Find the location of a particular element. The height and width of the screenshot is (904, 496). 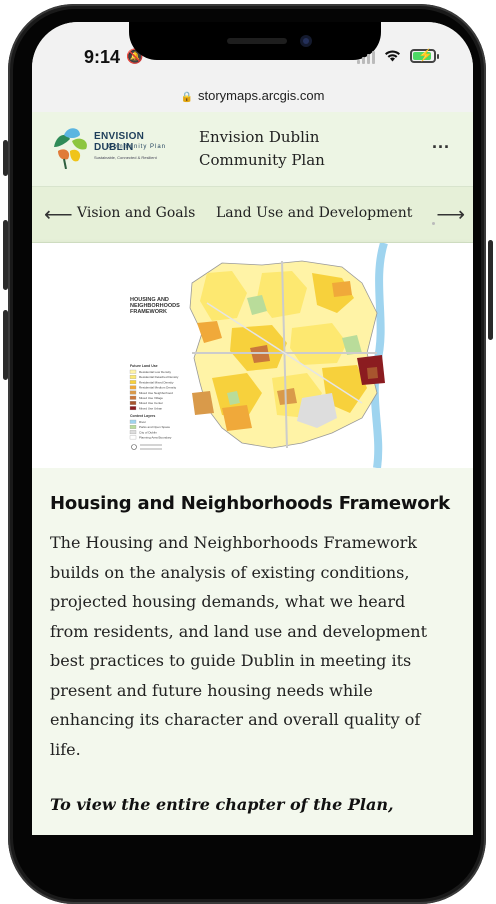

story-title-line1: Envision Dublin is located at coordinates (259, 137).